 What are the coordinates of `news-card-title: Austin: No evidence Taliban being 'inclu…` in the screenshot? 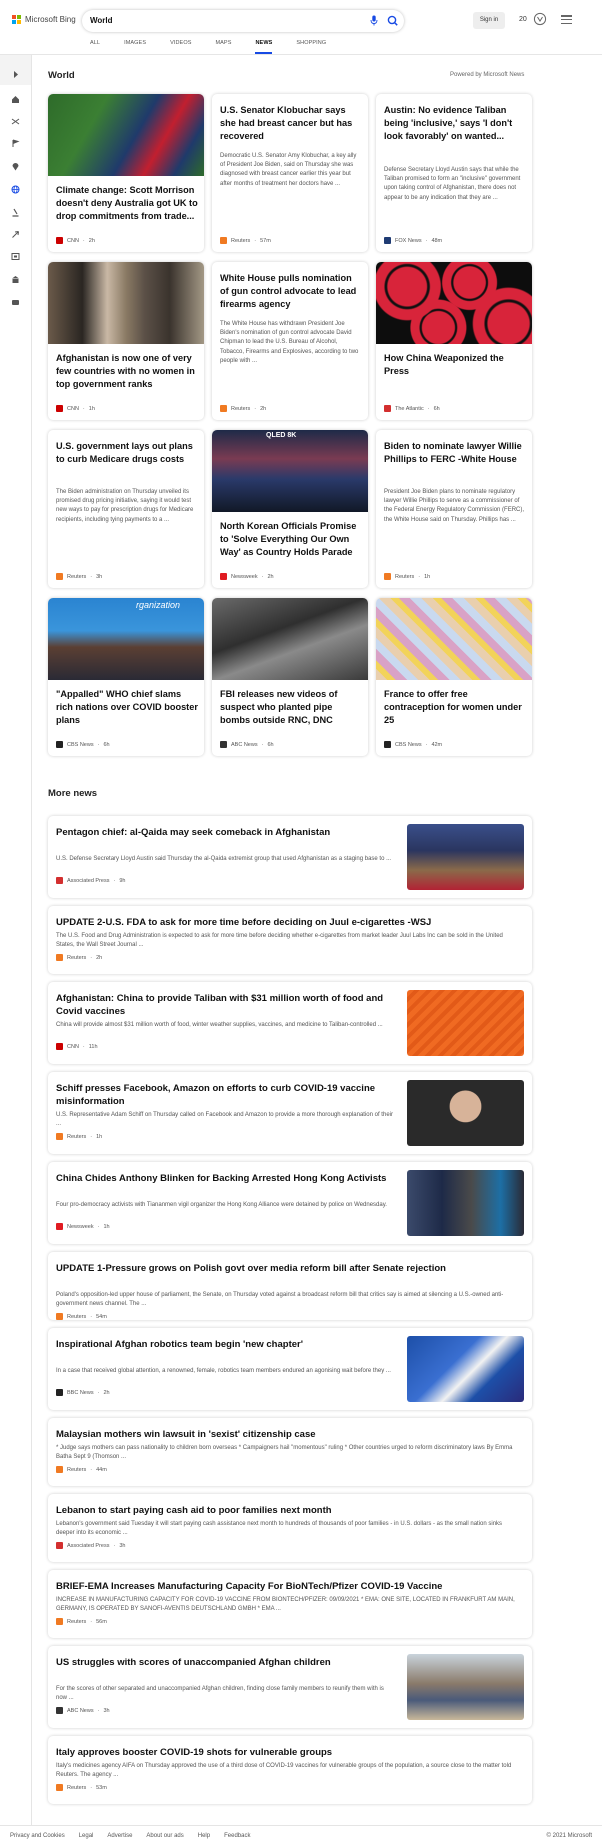 It's located at (455, 123).